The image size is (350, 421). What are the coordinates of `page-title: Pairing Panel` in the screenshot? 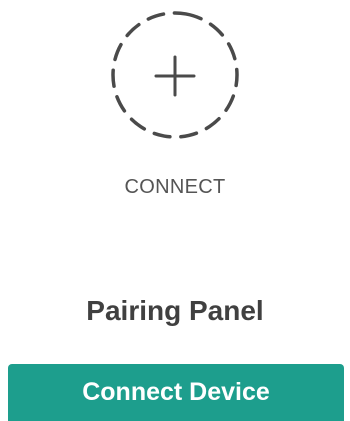 It's located at (175, 310).